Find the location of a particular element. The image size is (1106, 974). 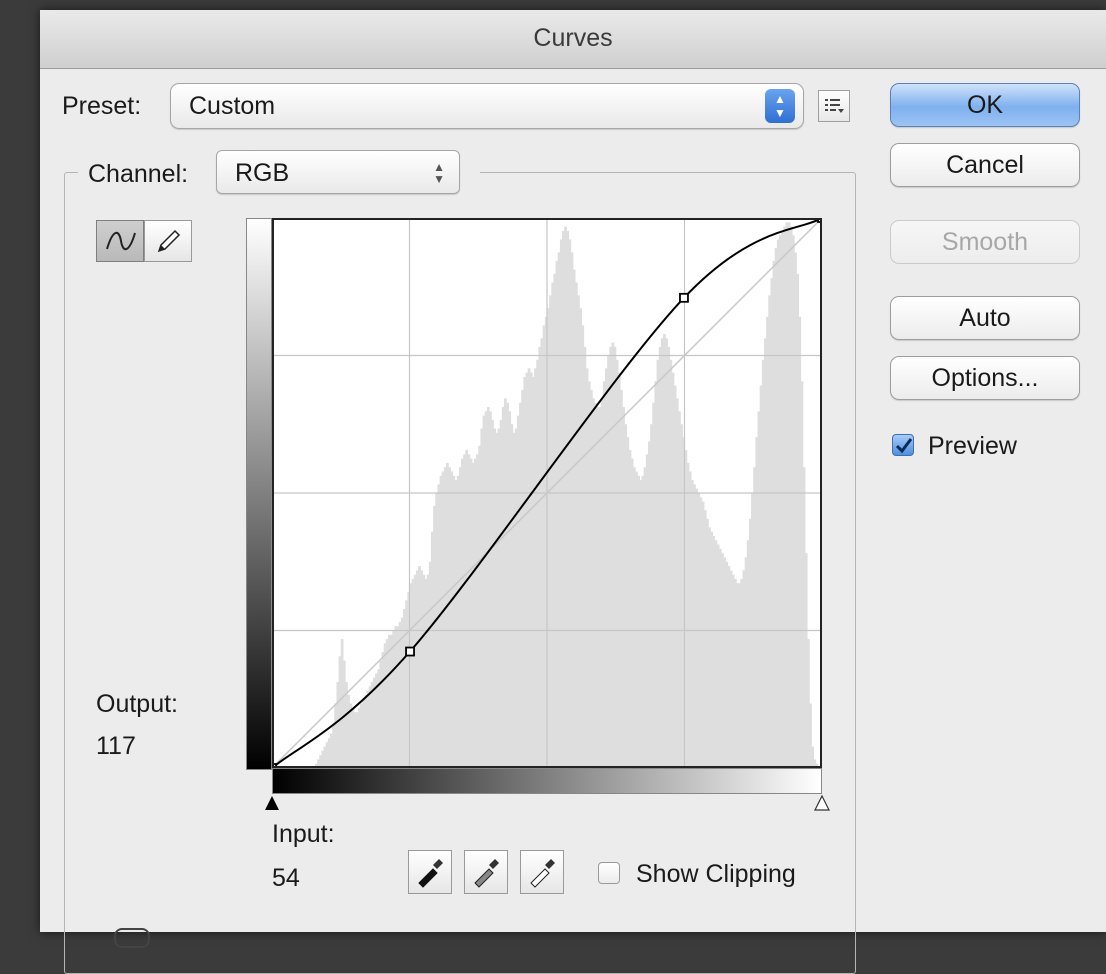

output-gradient-bar is located at coordinates (259, 494).